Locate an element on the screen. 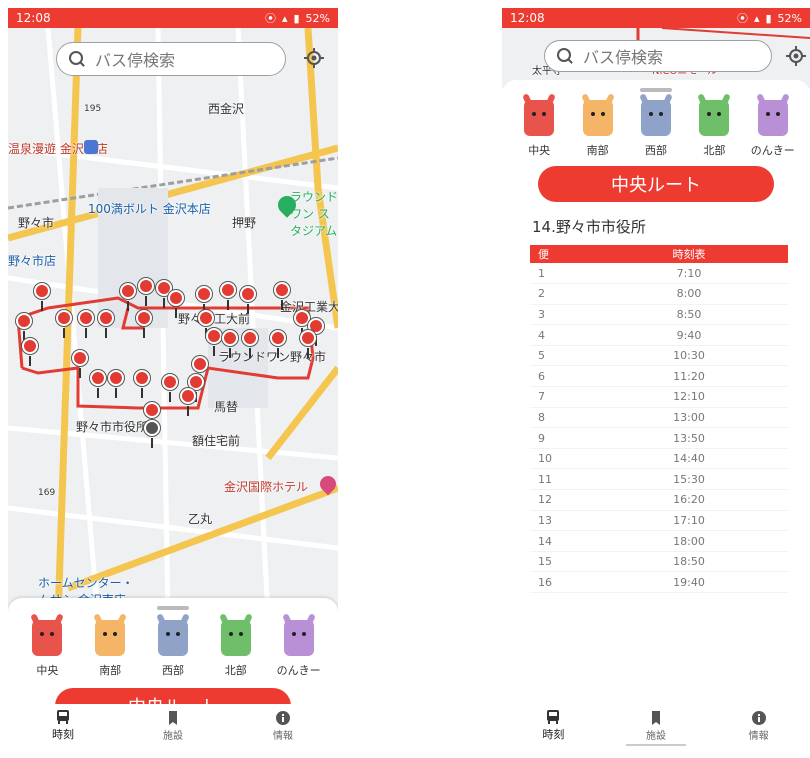 Image resolution: width=810 pixels, height=758 pixels. bus-icon is located at coordinates (63, 717).